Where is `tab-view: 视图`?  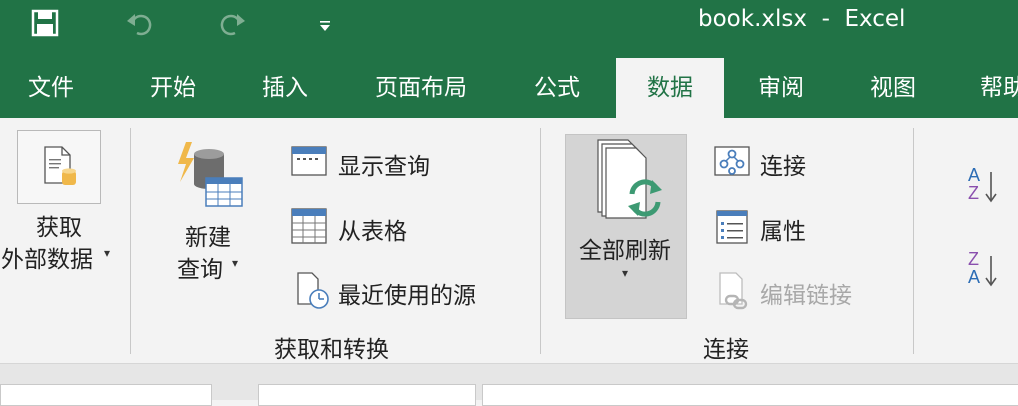 tab-view: 视图 is located at coordinates (893, 88).